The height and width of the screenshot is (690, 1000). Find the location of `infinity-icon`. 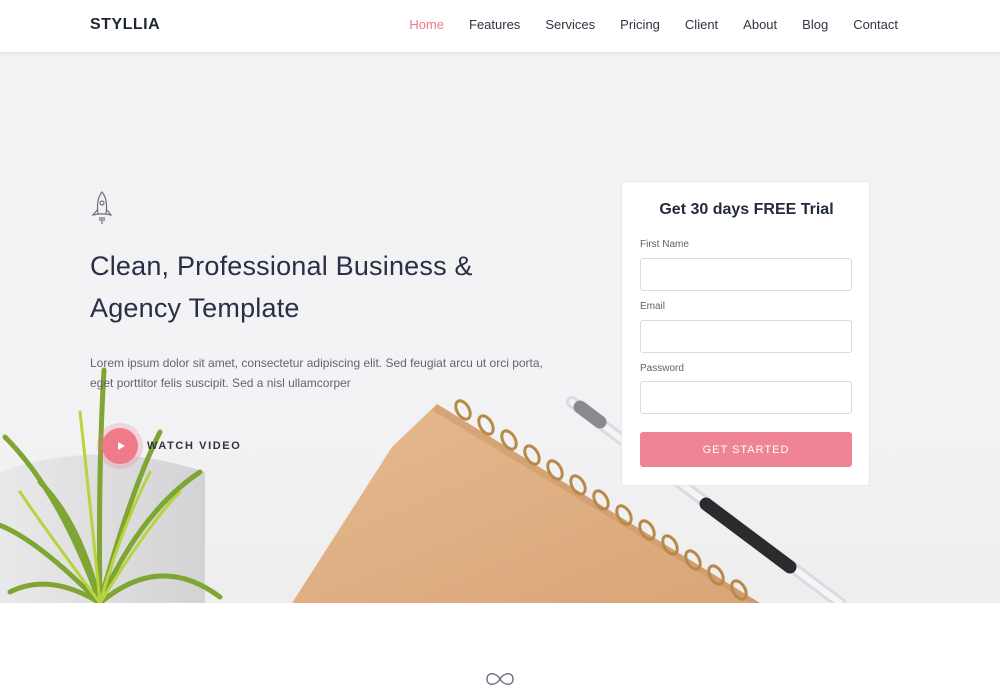

infinity-icon is located at coordinates (500, 679).